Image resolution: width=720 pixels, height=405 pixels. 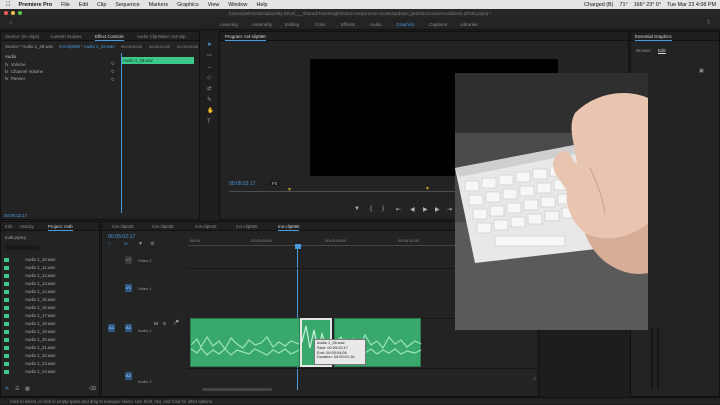 What do you see at coordinates (209, 122) in the screenshot?
I see `type-icon: T` at bounding box center [209, 122].